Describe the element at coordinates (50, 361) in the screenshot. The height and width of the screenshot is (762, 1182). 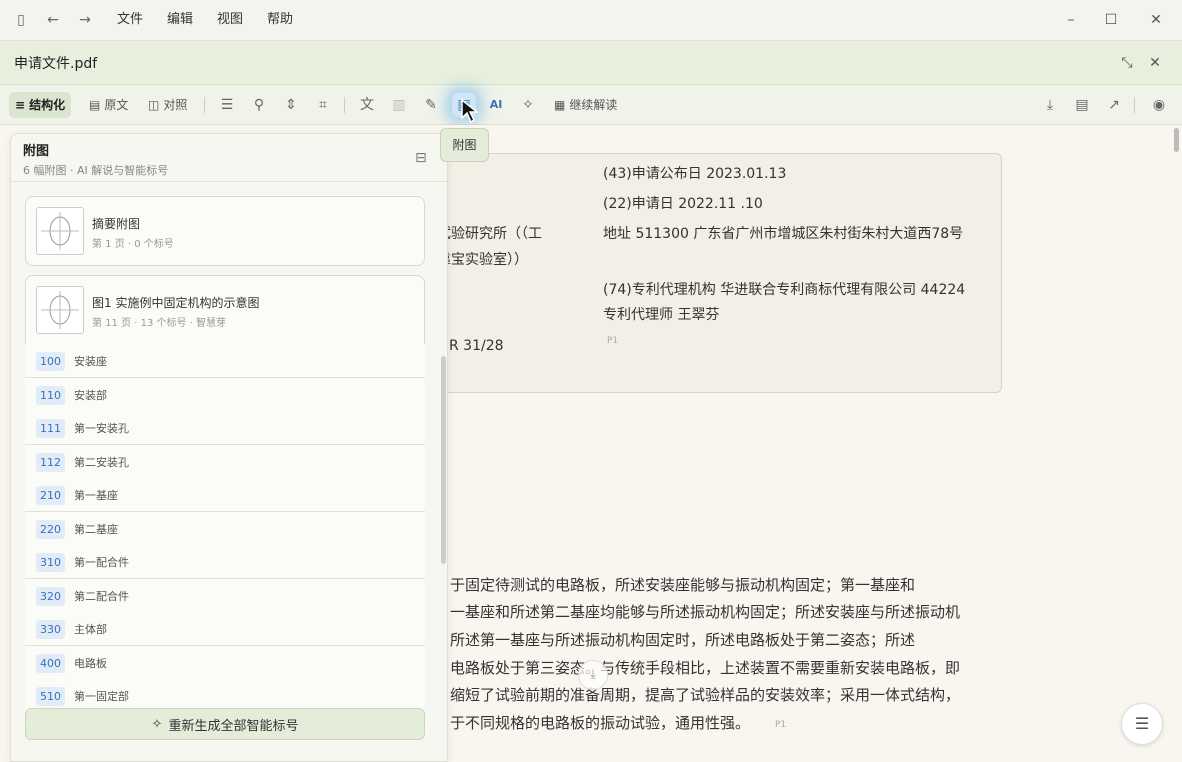
I see `label-number: 100` at that location.